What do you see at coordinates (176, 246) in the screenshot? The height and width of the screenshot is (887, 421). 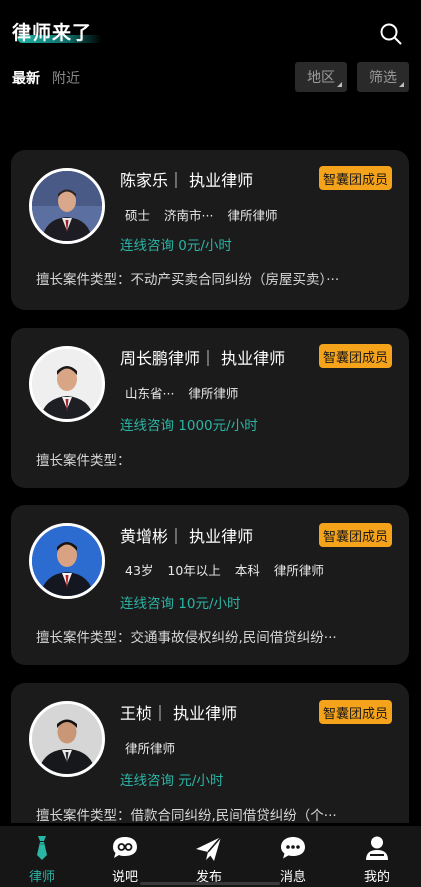 I see `consult-price: 连线咨询 0元/小时` at bounding box center [176, 246].